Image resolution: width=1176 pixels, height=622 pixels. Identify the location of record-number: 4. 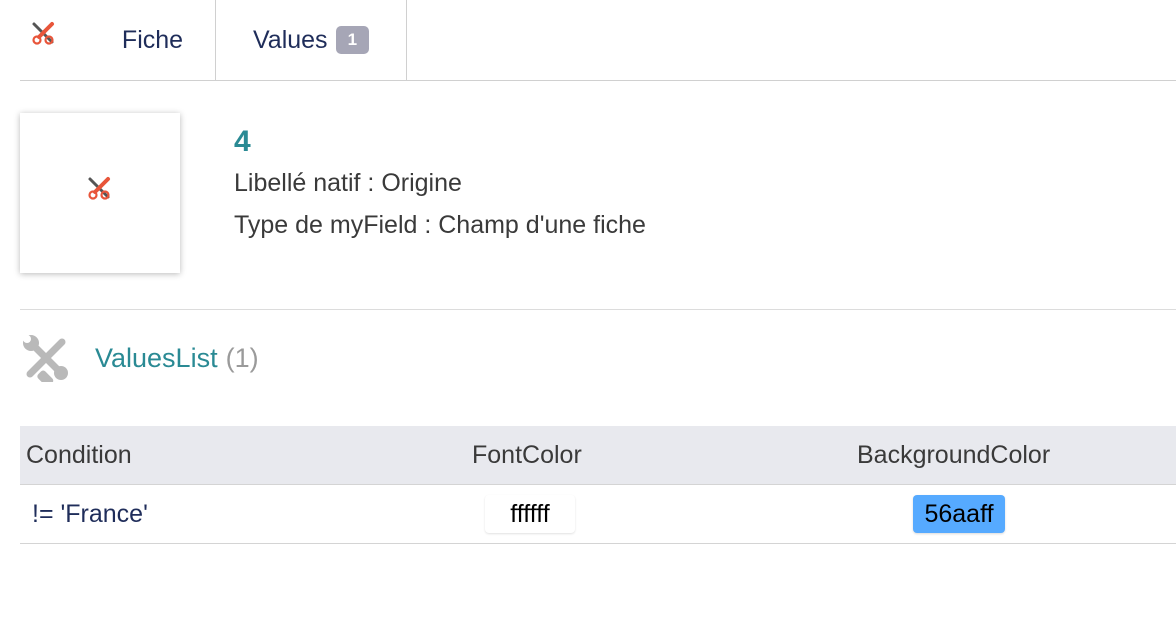
(242, 141).